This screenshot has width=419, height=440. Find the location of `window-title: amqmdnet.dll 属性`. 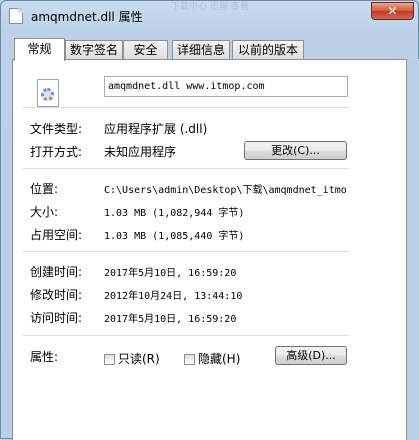

window-title: amqmdnet.dll 属性 is located at coordinates (87, 17).